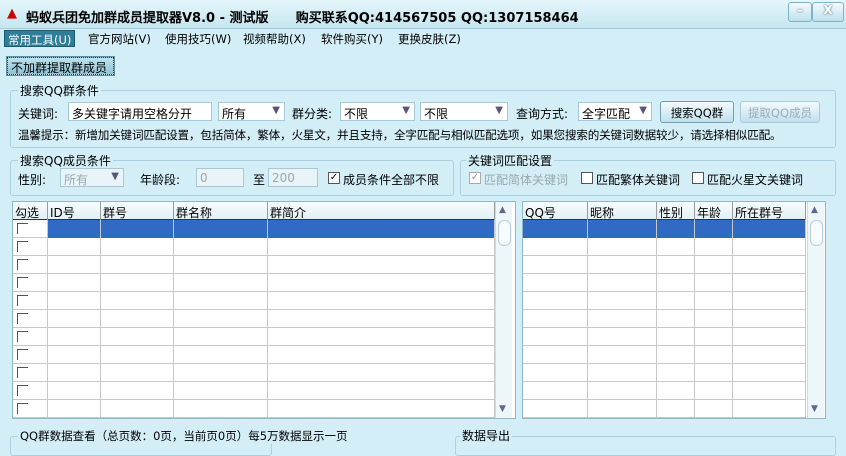  What do you see at coordinates (377, 111) in the screenshot?
I see `category-select: 不限 ▼` at bounding box center [377, 111].